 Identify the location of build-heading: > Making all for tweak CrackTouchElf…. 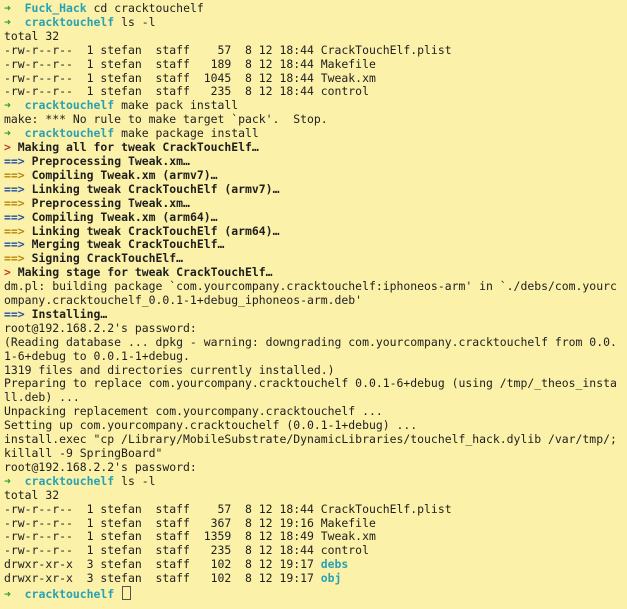
(313, 147).